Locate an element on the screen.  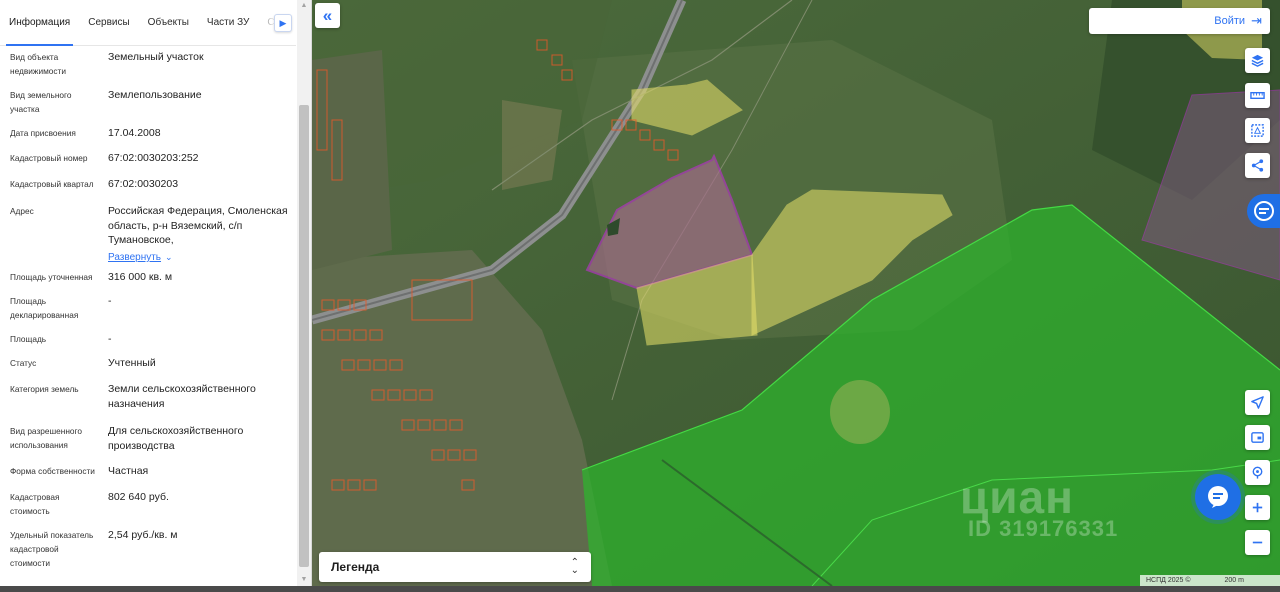
tab-information: Информация is located at coordinates (39, 23).